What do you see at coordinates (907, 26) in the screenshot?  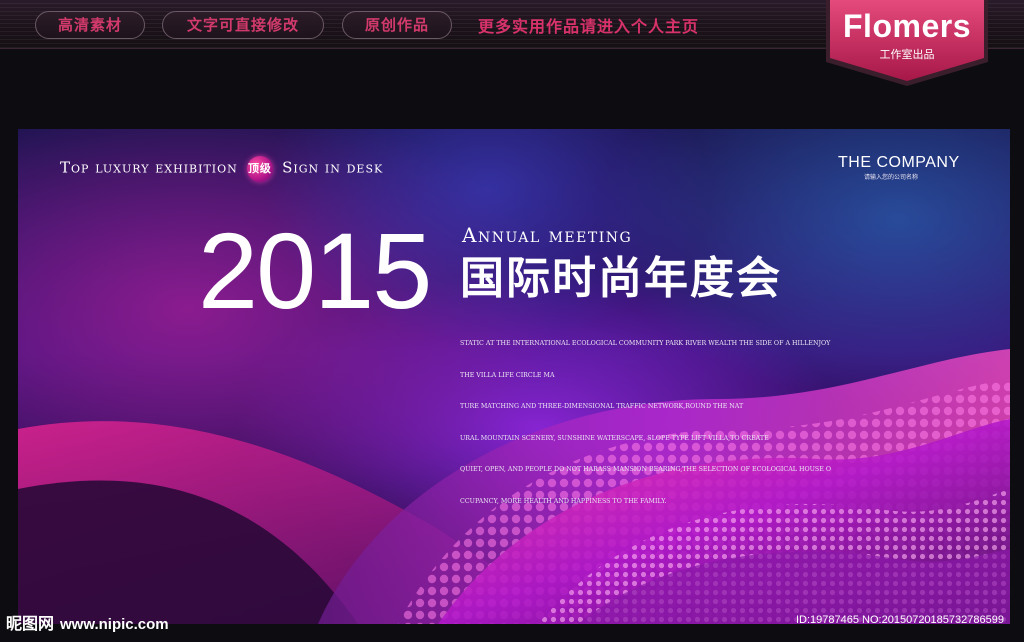 I see `brand-name: Flomers` at bounding box center [907, 26].